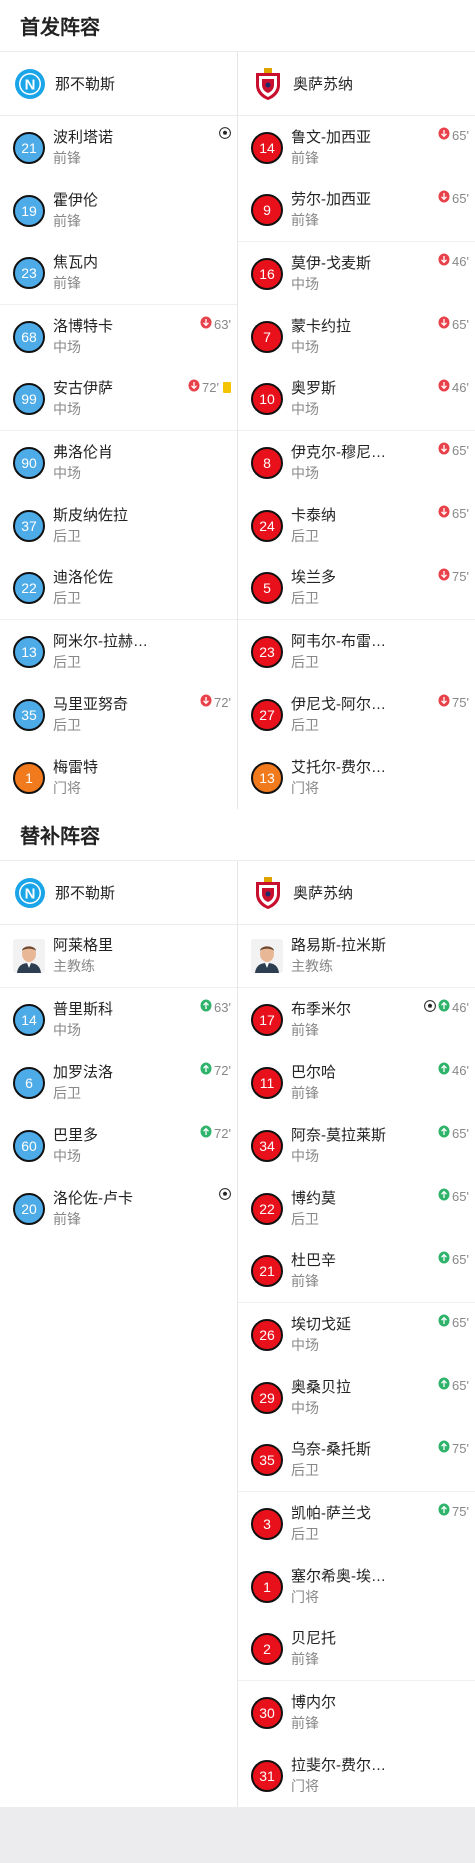 Image resolution: width=475 pixels, height=1863 pixels. What do you see at coordinates (118, 336) in the screenshot?
I see `player-row: 68 洛博特卡 中场 63'` at bounding box center [118, 336].